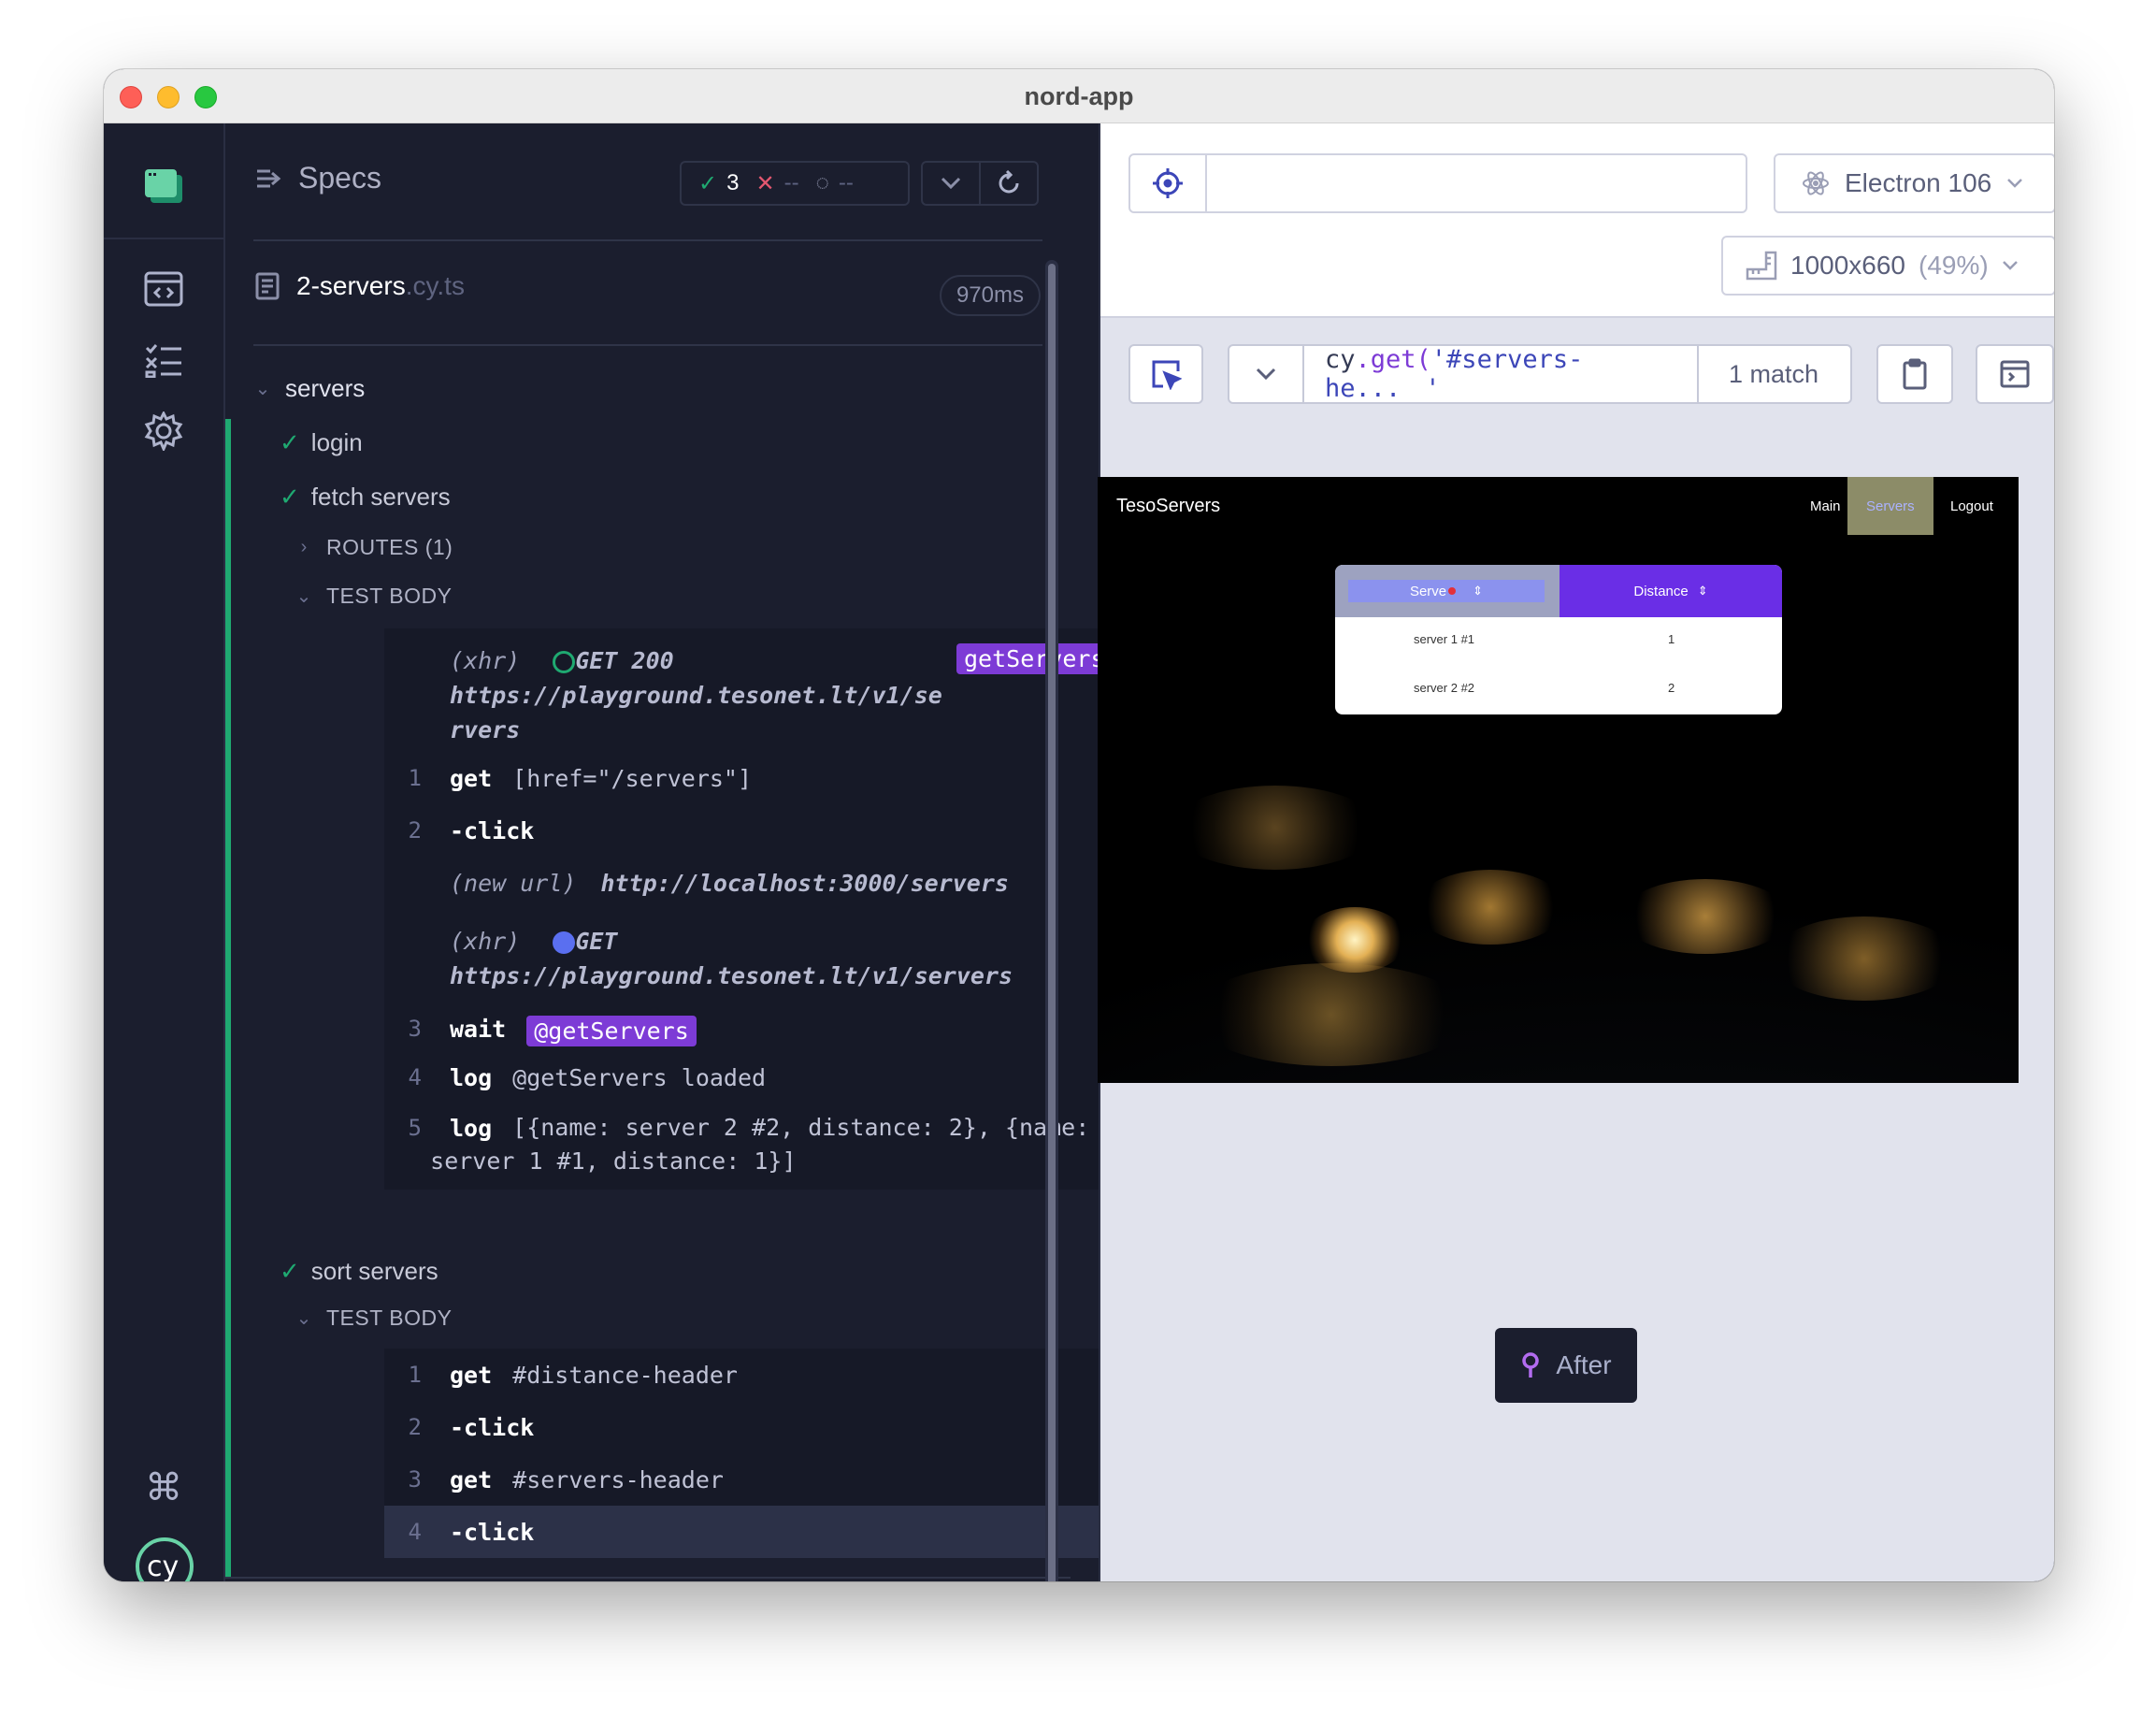 The image size is (2156, 1717). I want to click on pending-dot-icon, so click(564, 943).